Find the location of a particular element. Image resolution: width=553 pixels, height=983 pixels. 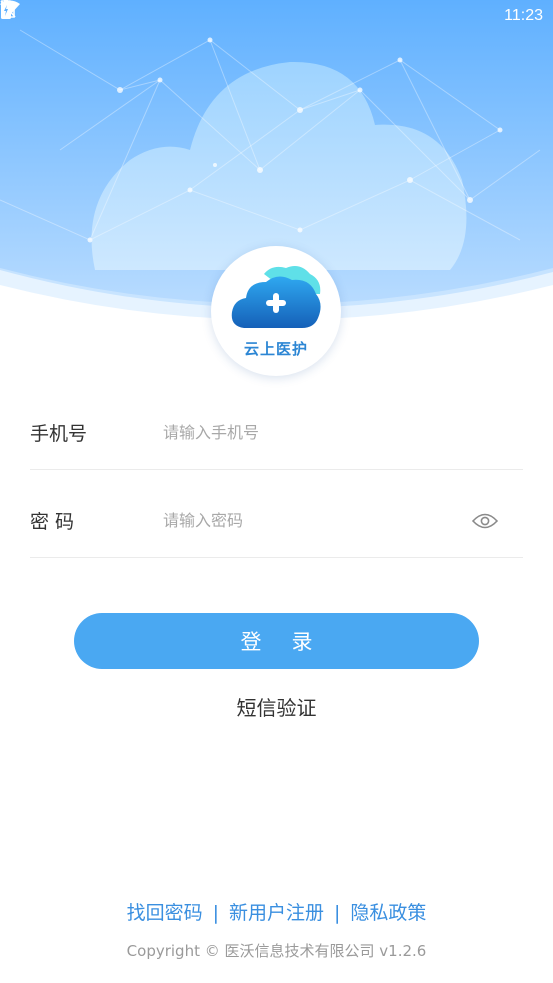

status-time: 11:23 is located at coordinates (523, 15).